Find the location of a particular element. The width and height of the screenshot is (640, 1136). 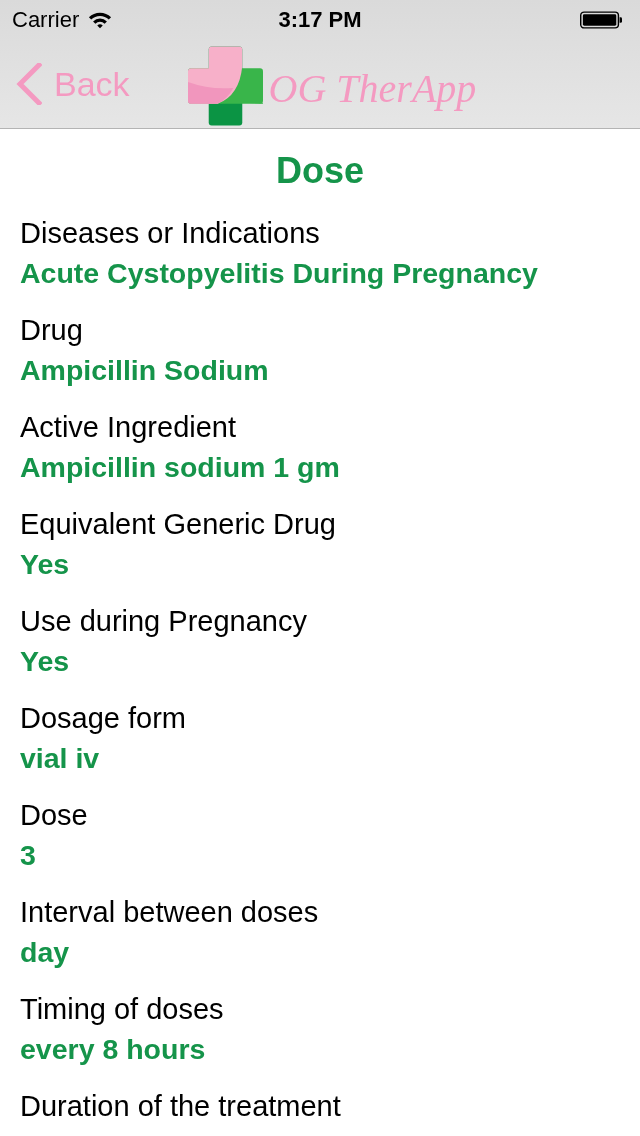

app-name-logo: OG TherApp is located at coordinates (372, 89).